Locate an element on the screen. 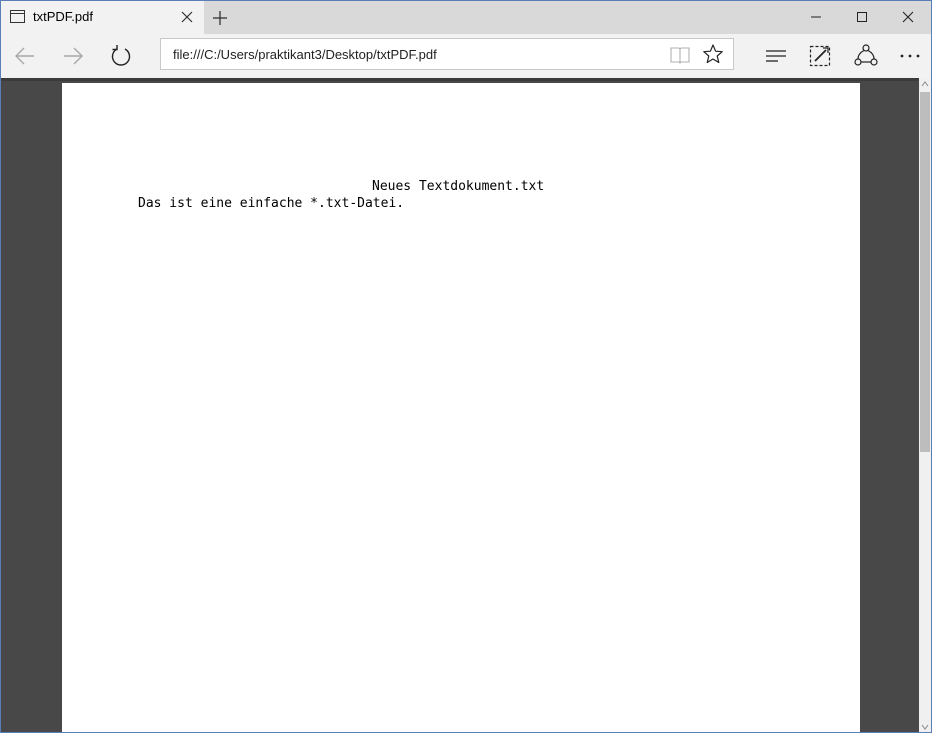 The image size is (932, 733). maximize-button is located at coordinates (862, 17).